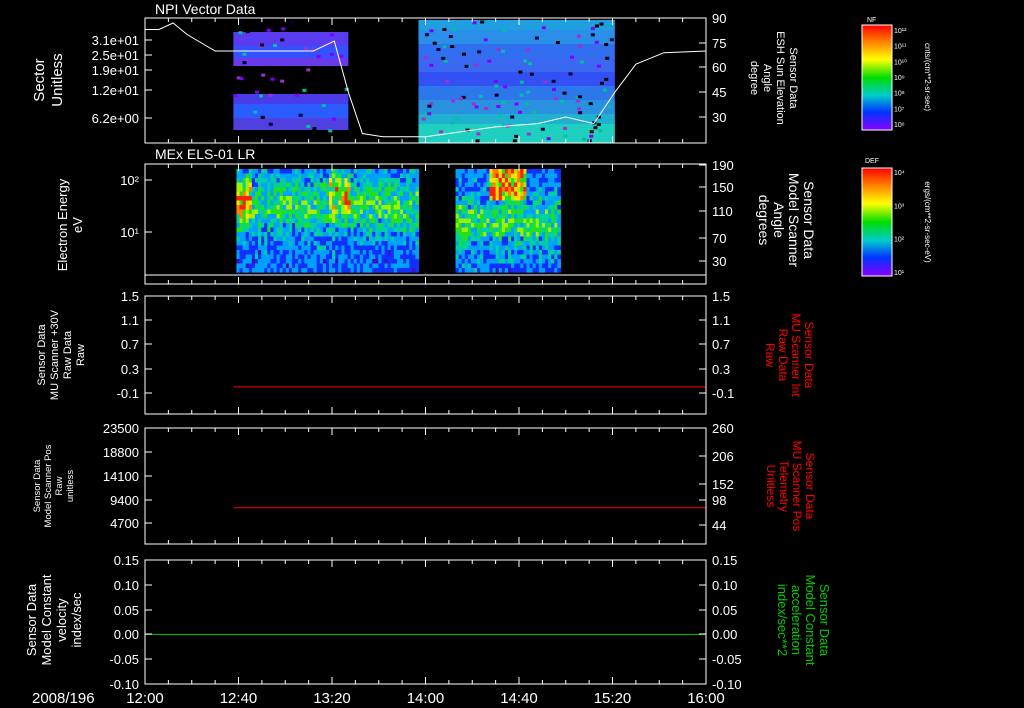 The image size is (1024, 708). Describe the element at coordinates (46, 619) in the screenshot. I see `velocity-ylabel-line2: Model Constant` at that location.